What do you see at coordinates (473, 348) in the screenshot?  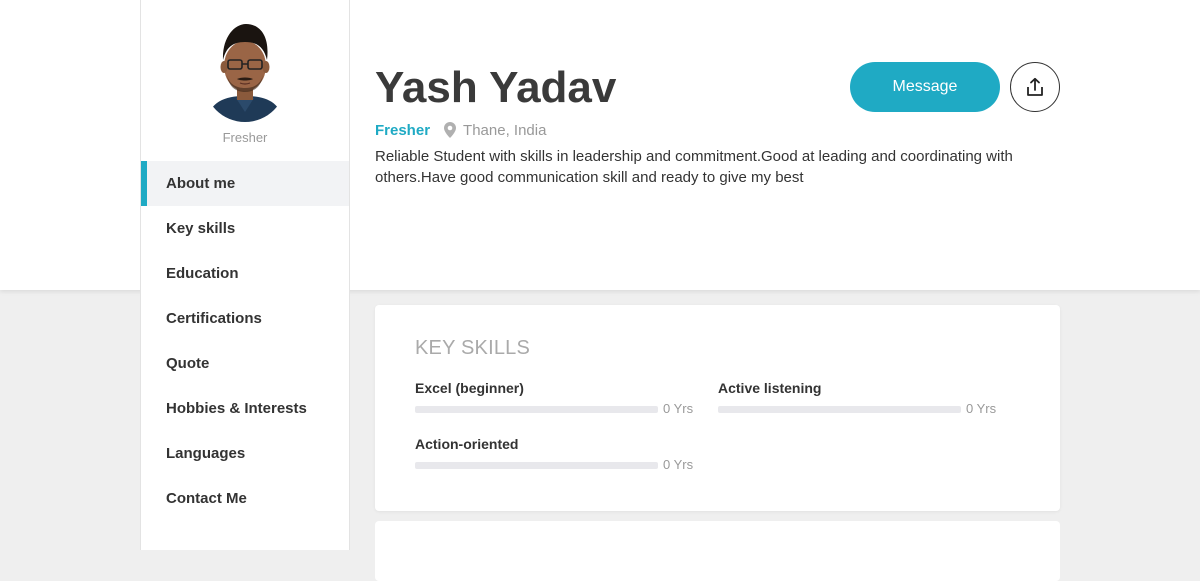 I see `key-skills-title: KEY SKILLS` at bounding box center [473, 348].